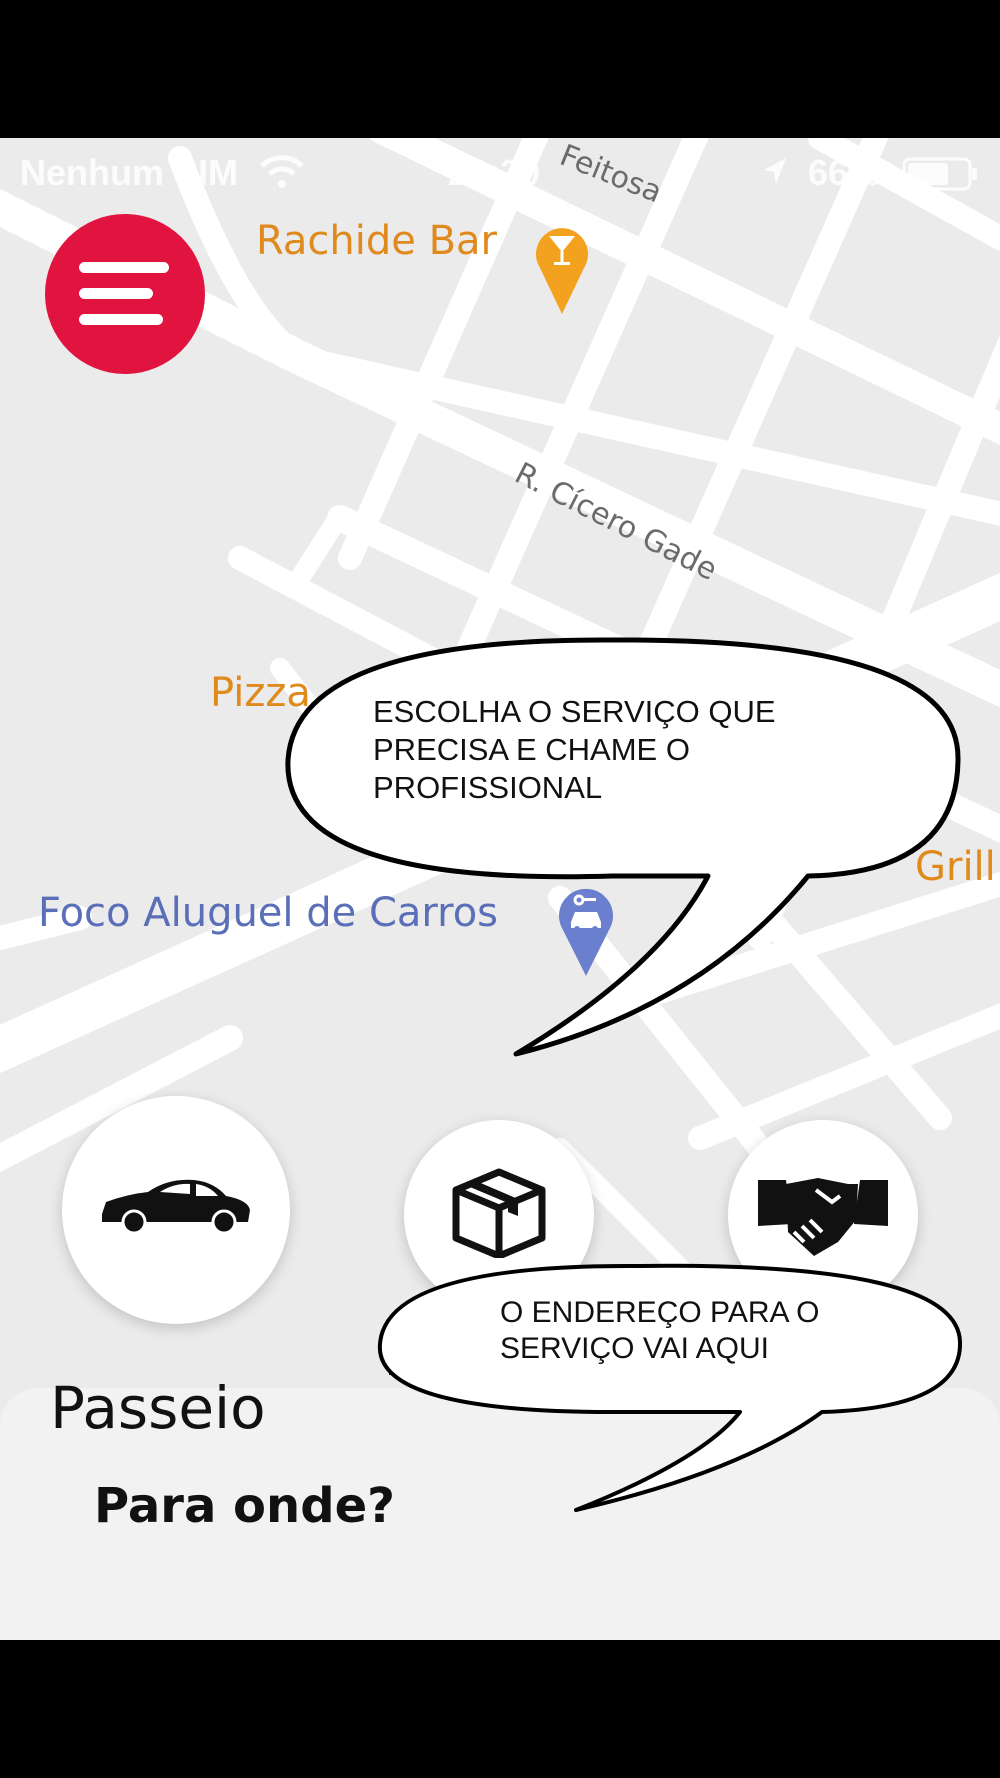  Describe the element at coordinates (129, 172) in the screenshot. I see `carrier-label: Nenhum SIM` at that location.